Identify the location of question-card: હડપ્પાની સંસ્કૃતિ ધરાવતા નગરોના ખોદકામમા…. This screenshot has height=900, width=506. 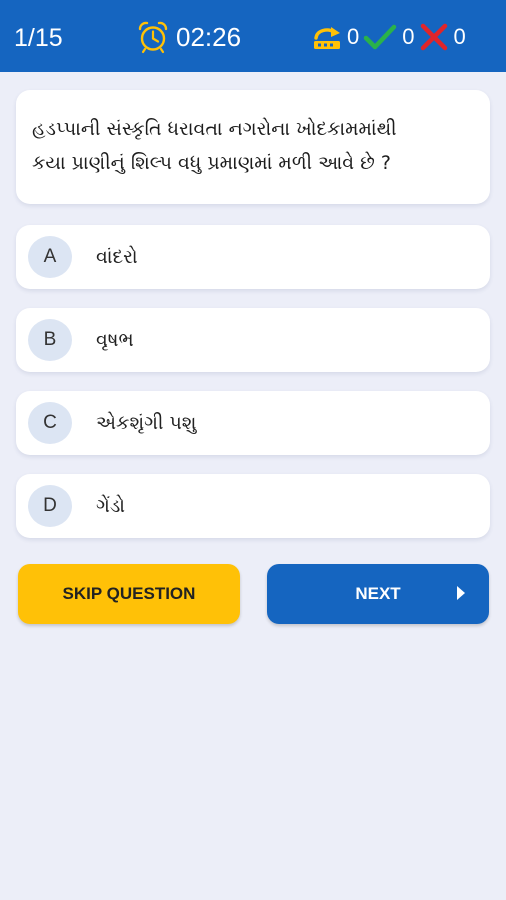
(253, 147).